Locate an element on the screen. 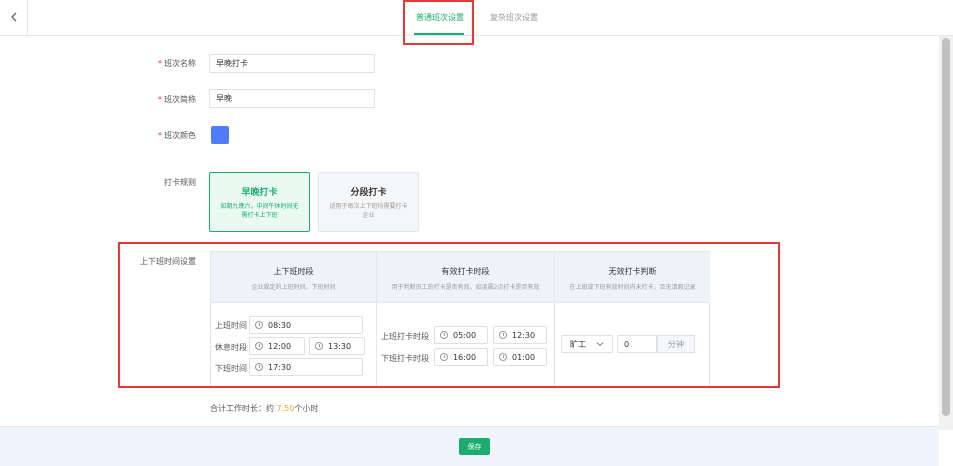  shift-name-label: * 班次名称 is located at coordinates (177, 63).